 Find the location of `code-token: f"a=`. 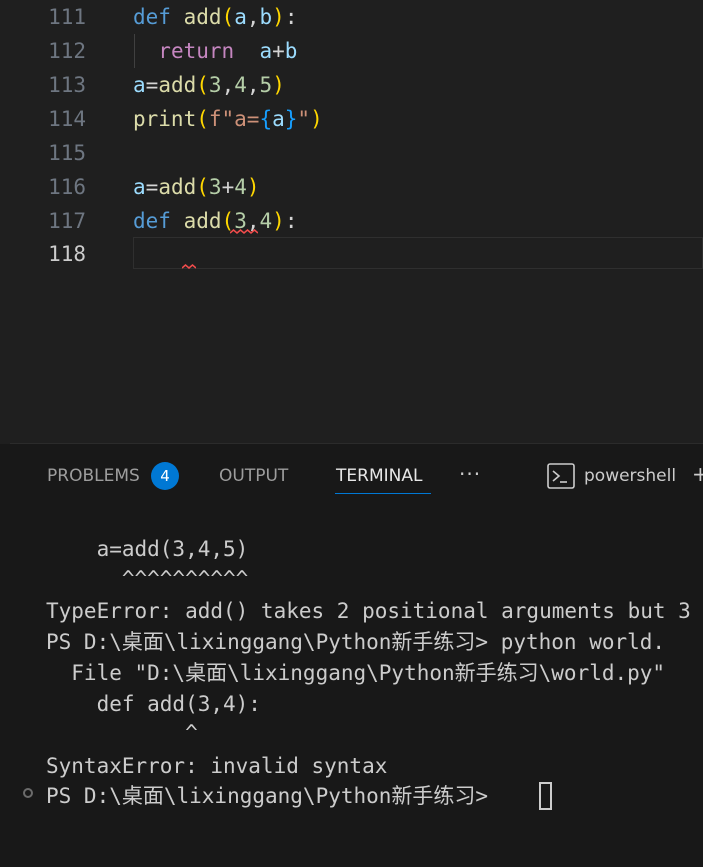

code-token: f"a= is located at coordinates (234, 119).